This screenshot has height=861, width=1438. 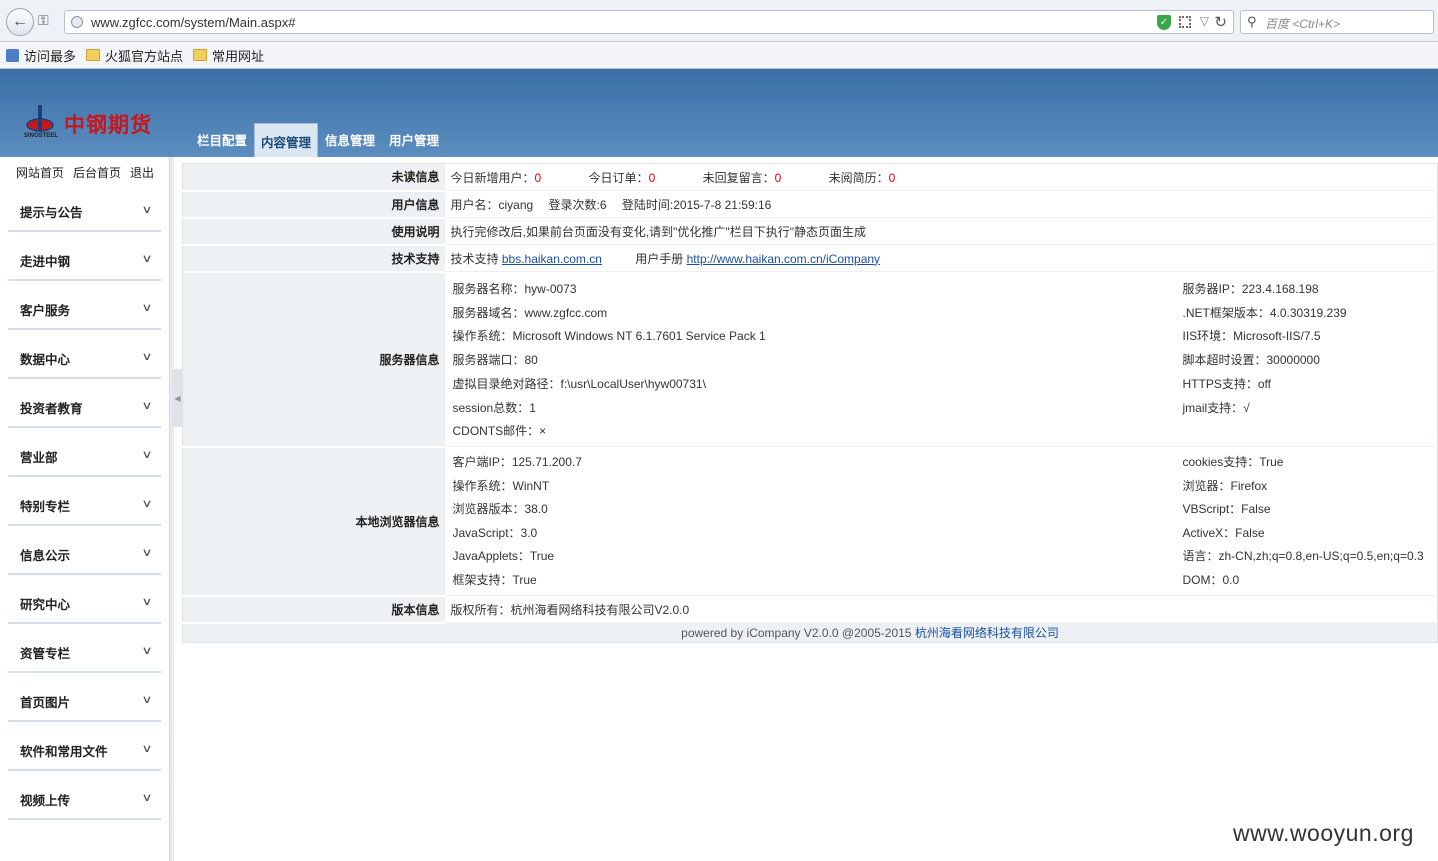 What do you see at coordinates (84, 452) in the screenshot?
I see `sidebar-item-branches: 营业部 ∨` at bounding box center [84, 452].